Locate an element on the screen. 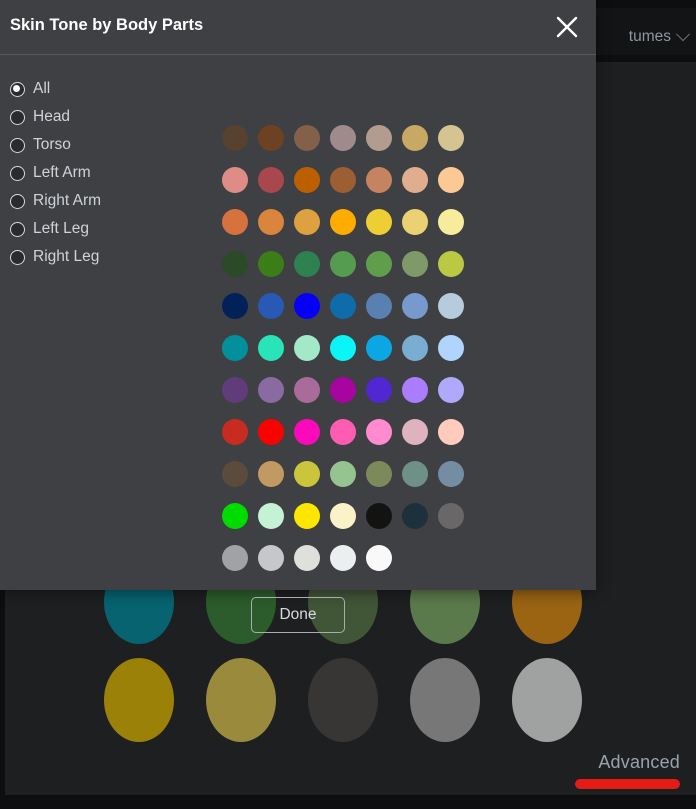 This screenshot has height=809, width=696. body-part-option-right-leg: Right Leg is located at coordinates (105, 257).